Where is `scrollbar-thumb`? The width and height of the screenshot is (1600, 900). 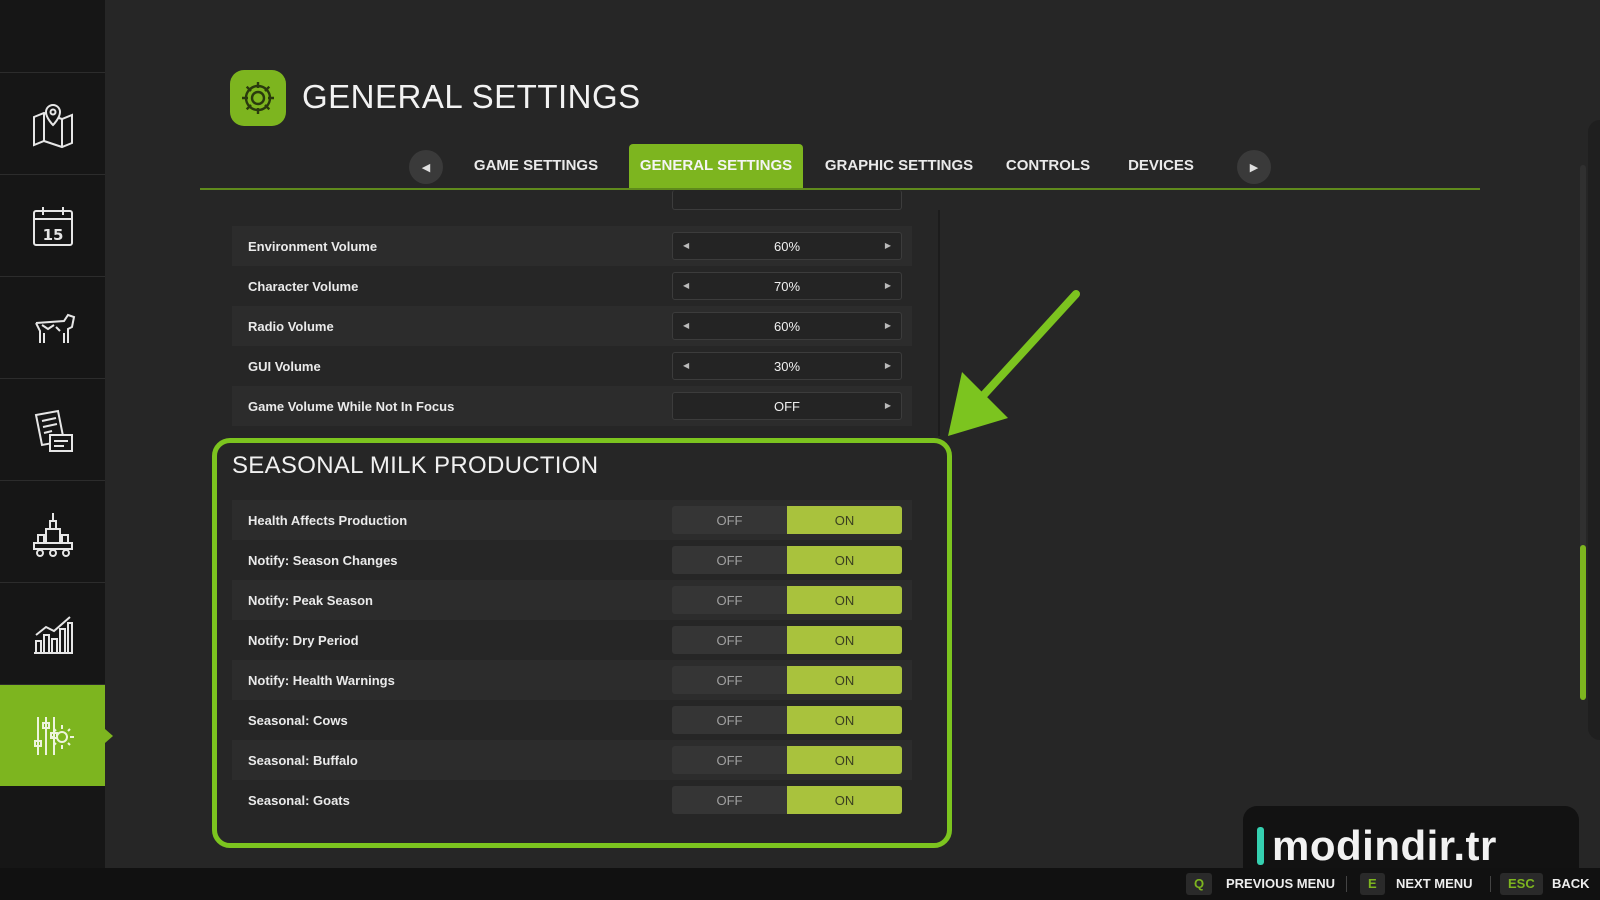
scrollbar-thumb is located at coordinates (1583, 622).